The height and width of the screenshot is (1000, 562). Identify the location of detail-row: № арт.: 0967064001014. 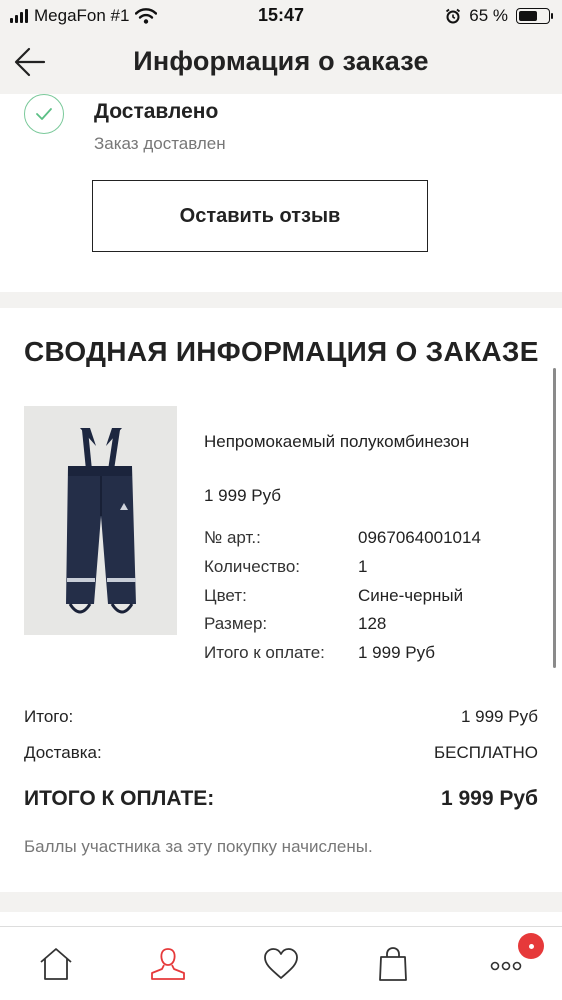
(369, 540).